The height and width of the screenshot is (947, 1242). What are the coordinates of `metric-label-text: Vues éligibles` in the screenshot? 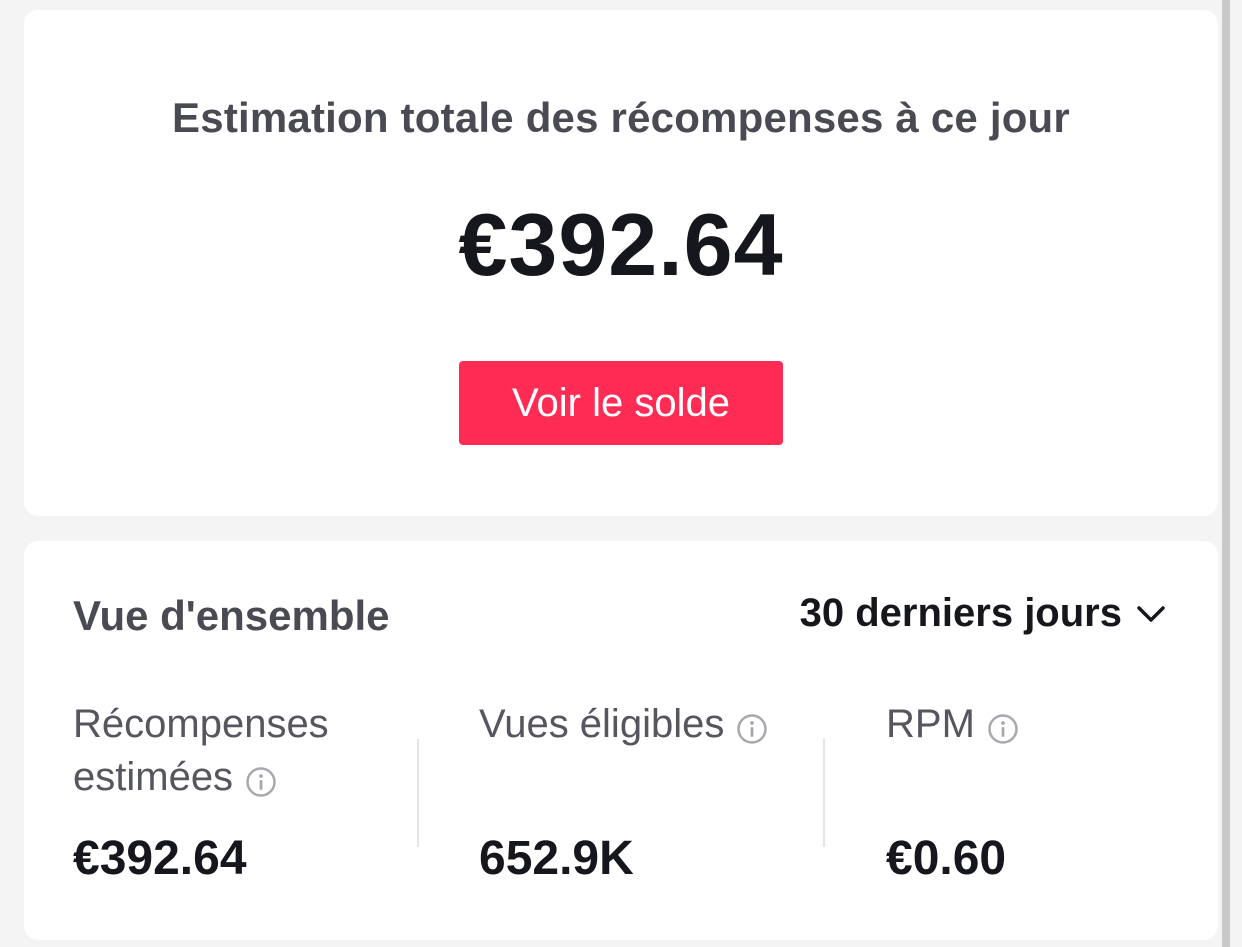 It's located at (602, 724).